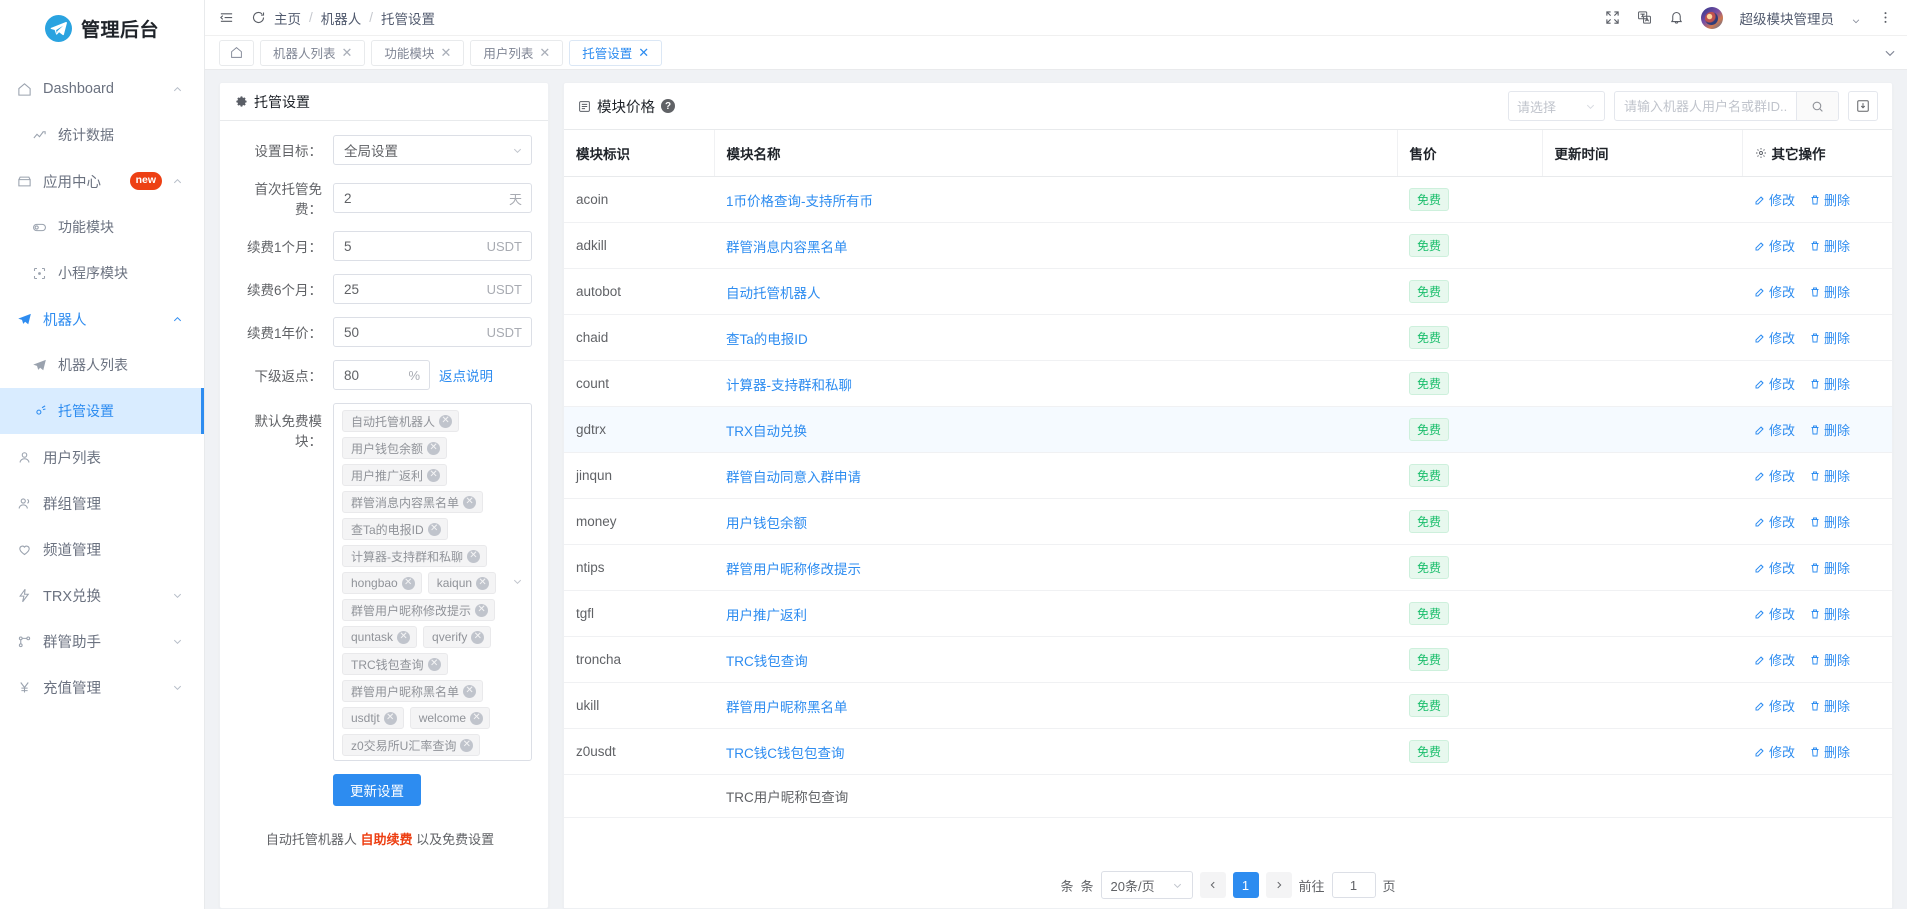 The width and height of the screenshot is (1907, 909). Describe the element at coordinates (102, 319) in the screenshot. I see `sidebar-item-robot: 机器人` at that location.